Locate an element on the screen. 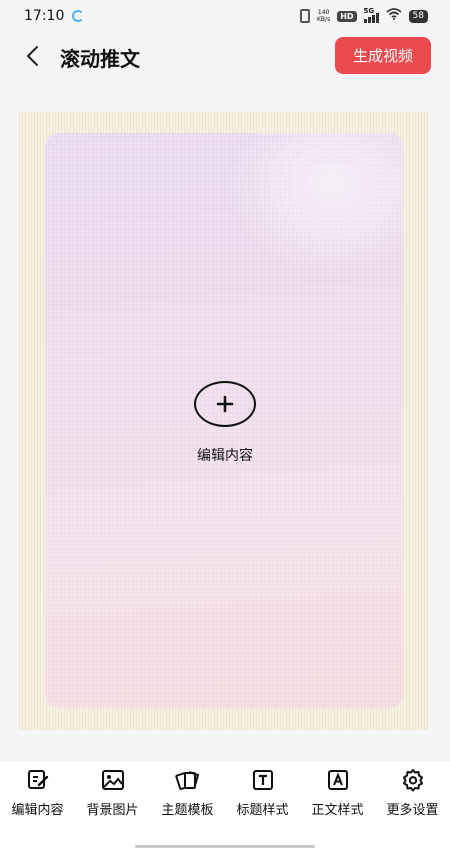 The image size is (450, 850). loading-icon is located at coordinates (78, 16).